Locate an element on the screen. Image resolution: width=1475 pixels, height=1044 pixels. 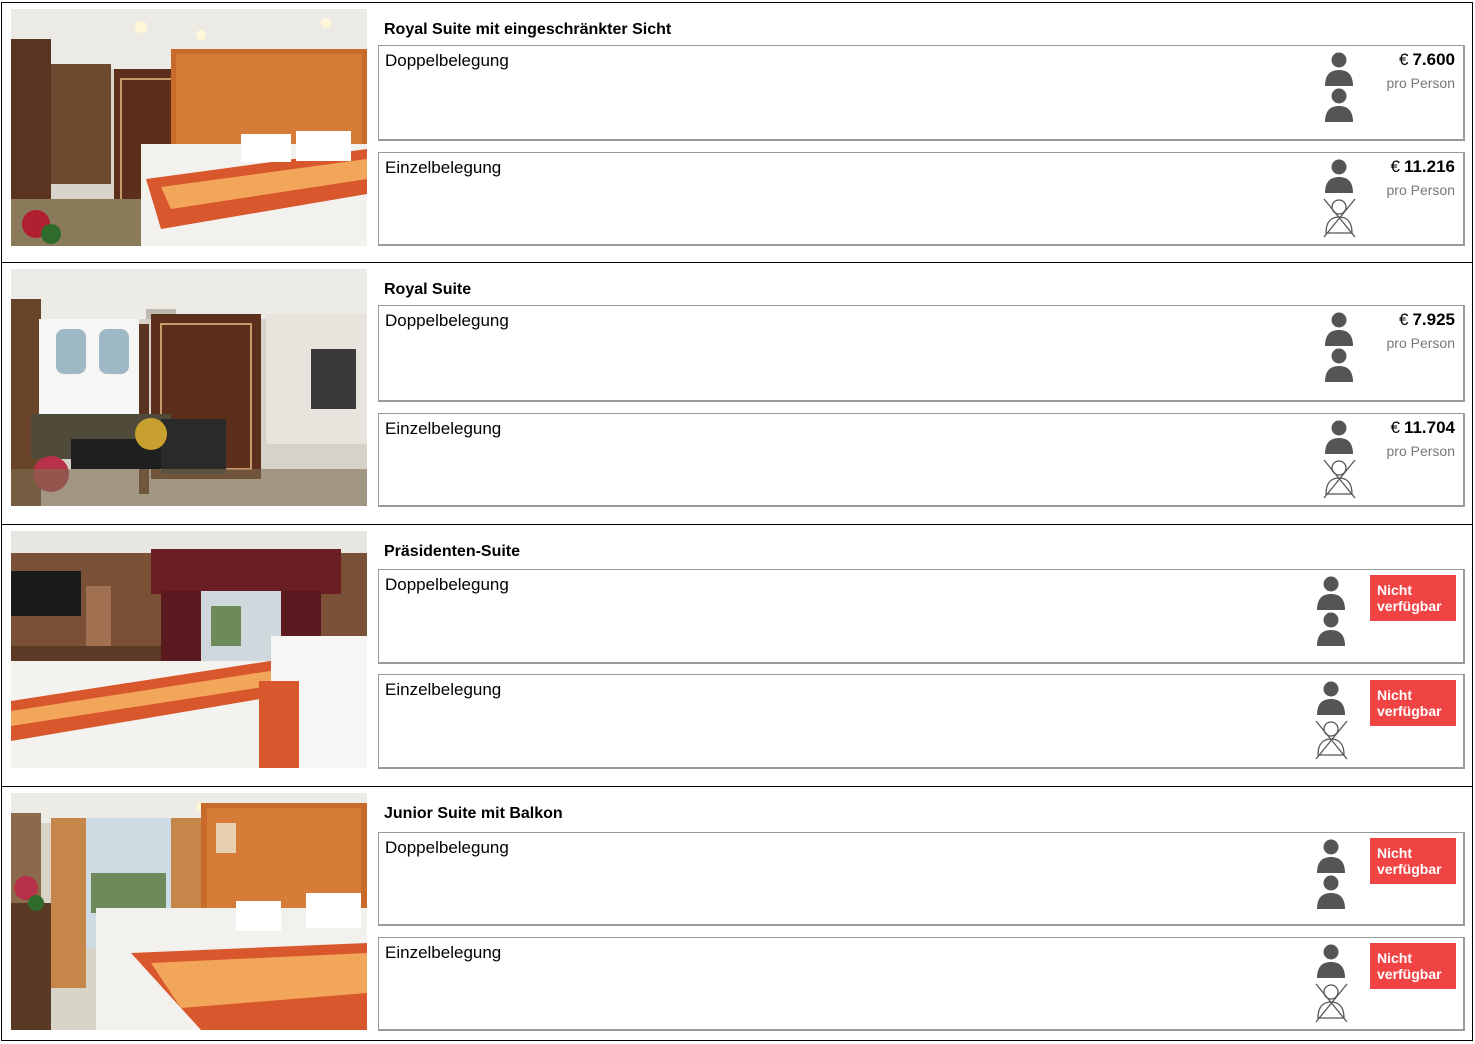
junior-suite-balcony-photo is located at coordinates (189, 911).